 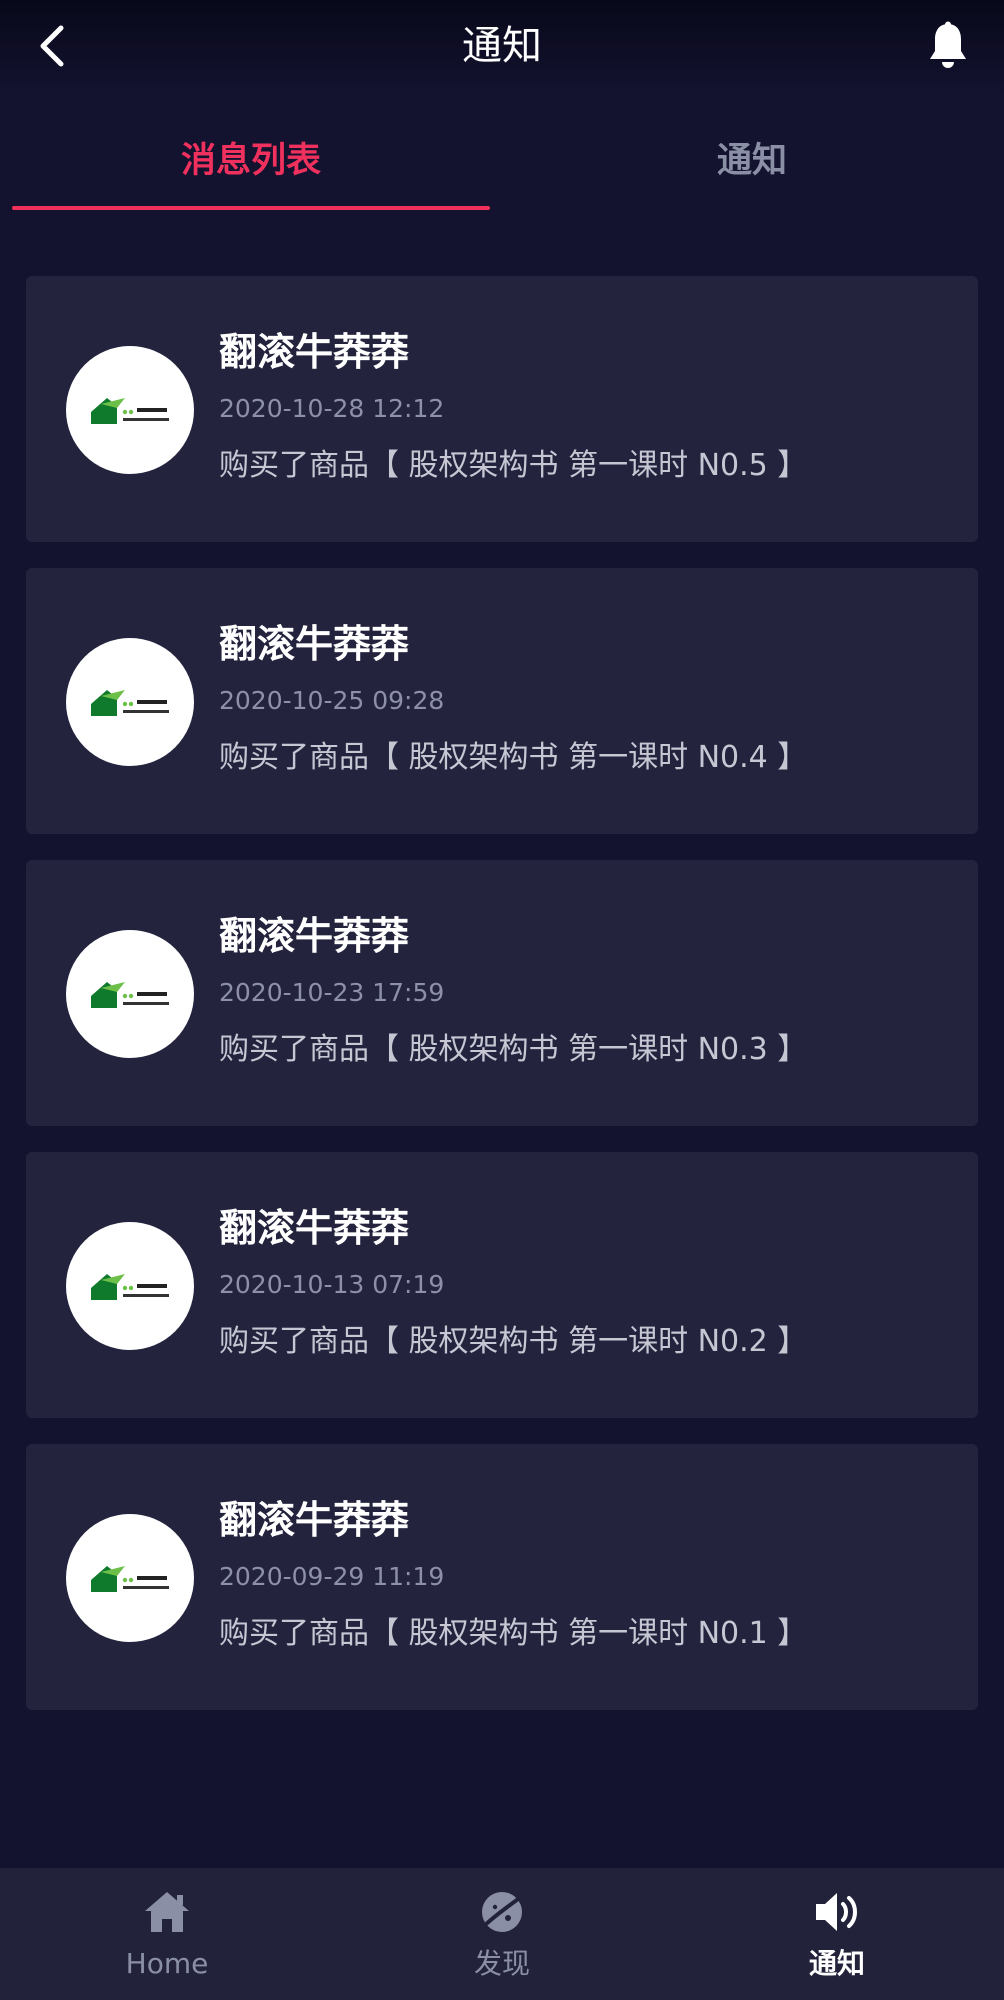 I want to click on nav-home-label: Home, so click(x=167, y=1963).